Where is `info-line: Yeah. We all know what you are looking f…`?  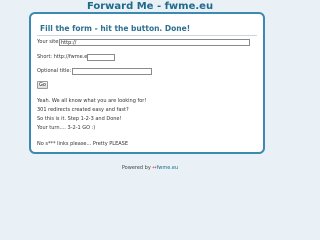 info-line: Yeah. We all know what you are looking f… is located at coordinates (92, 101).